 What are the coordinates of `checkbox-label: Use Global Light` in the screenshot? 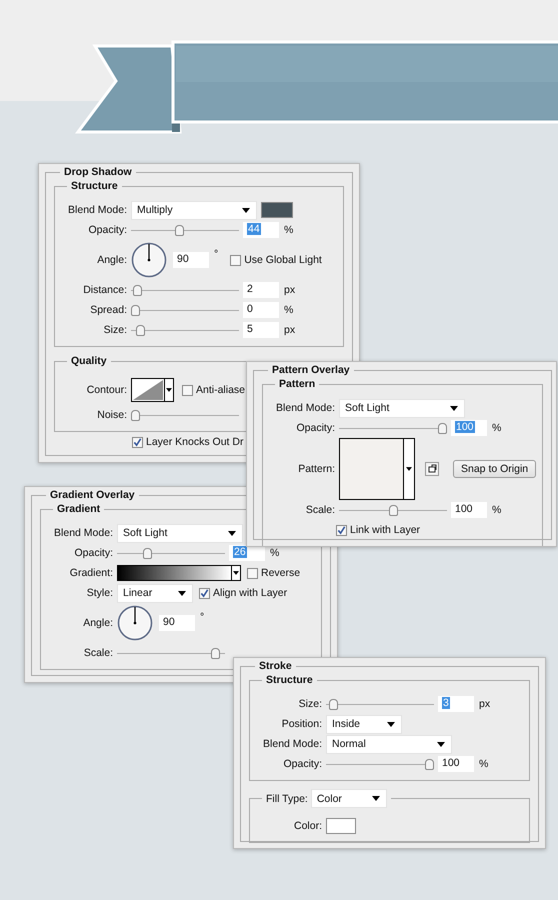 It's located at (283, 260).